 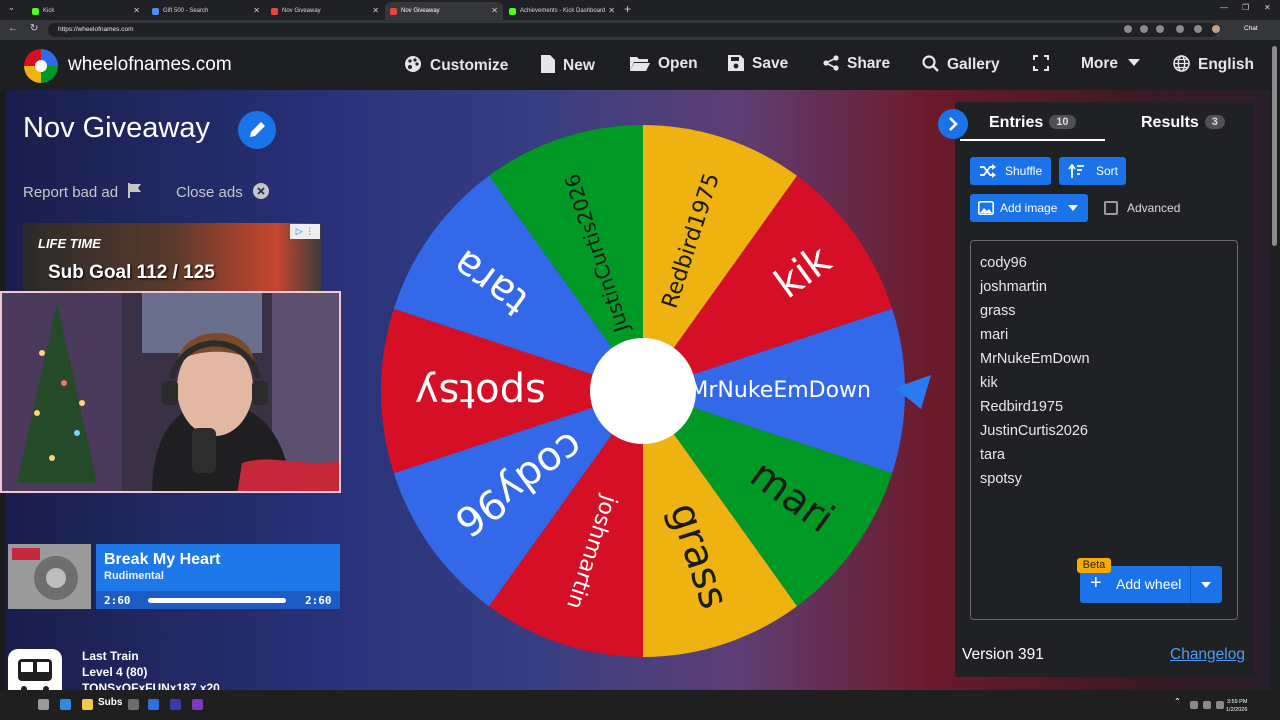 I want to click on clock-date: 1/2/2026, so click(x=1237, y=710).